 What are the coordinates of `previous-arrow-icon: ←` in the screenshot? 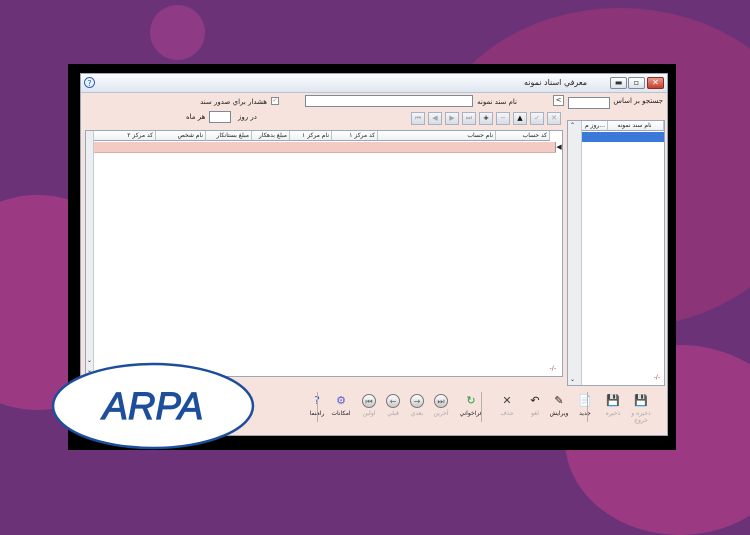 It's located at (393, 401).